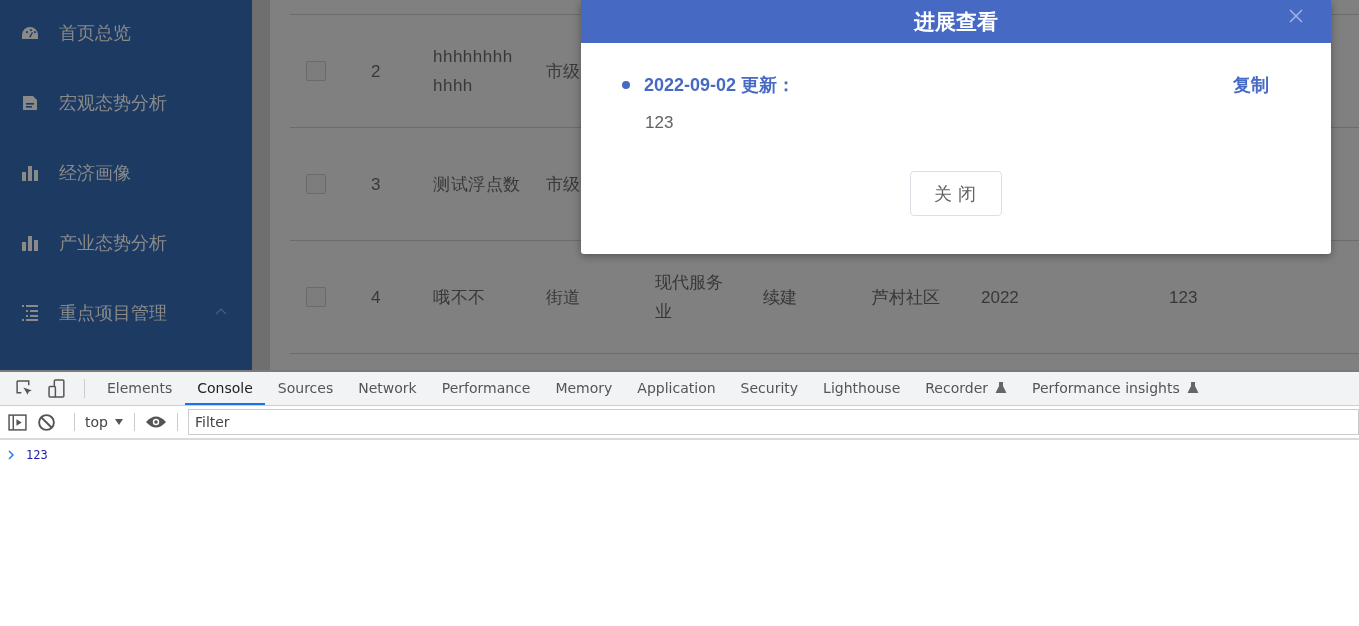  I want to click on devtools-tab: Security, so click(769, 388).